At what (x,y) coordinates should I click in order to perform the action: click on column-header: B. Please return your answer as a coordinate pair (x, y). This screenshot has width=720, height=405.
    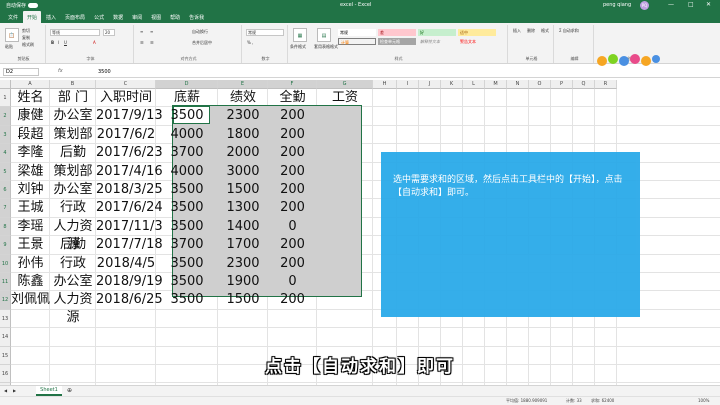
    Looking at the image, I should click on (73, 84).